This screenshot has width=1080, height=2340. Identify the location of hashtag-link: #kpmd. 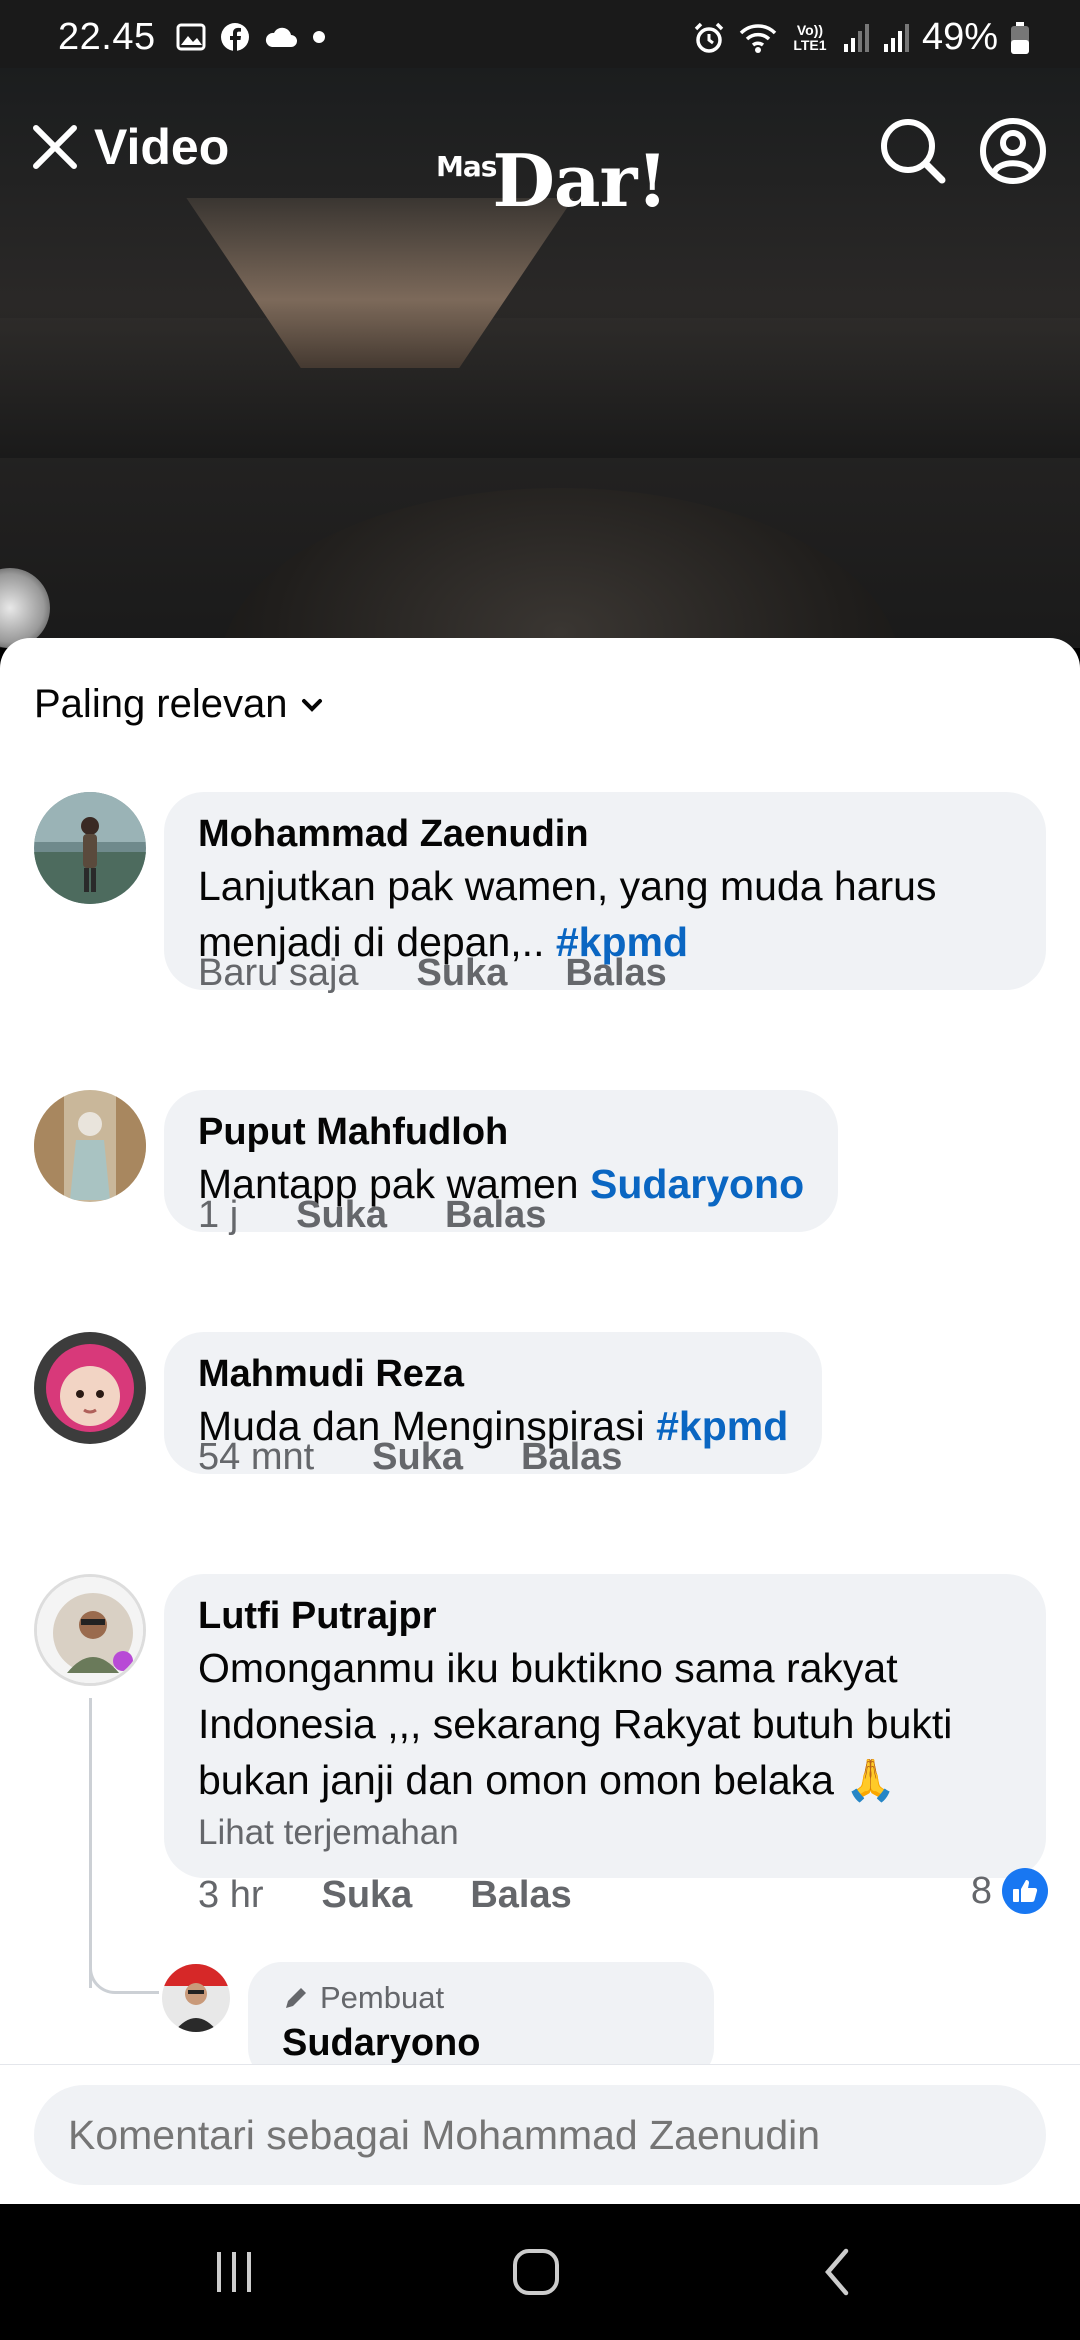
(722, 1426).